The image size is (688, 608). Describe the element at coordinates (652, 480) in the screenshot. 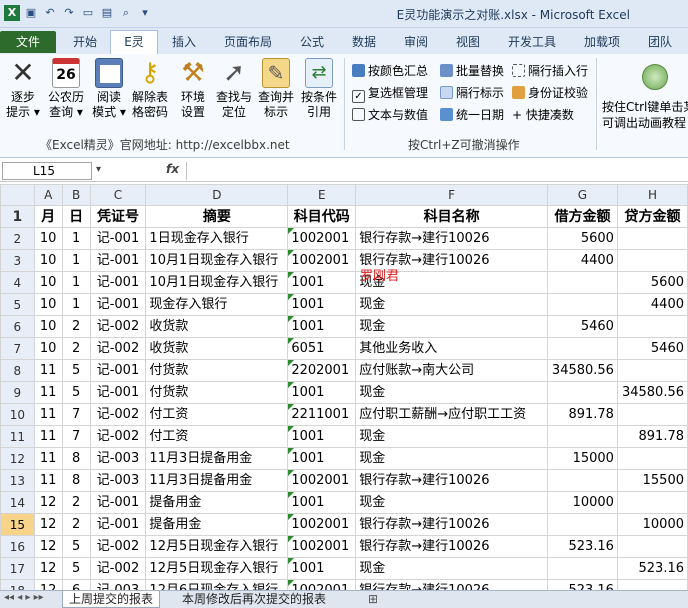

I see `cell: 15500` at that location.